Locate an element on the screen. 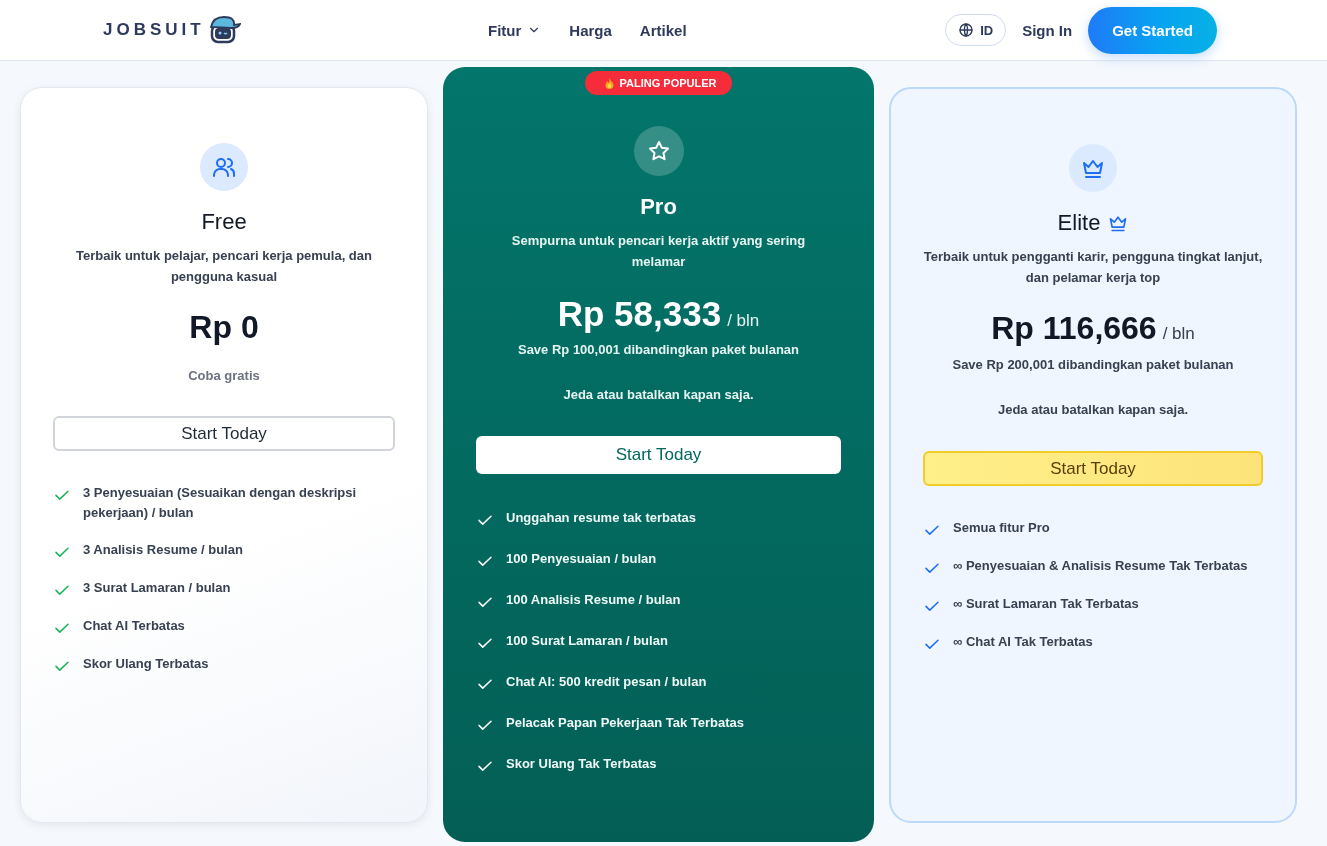 The image size is (1327, 846). nav-link: Fitur is located at coordinates (515, 30).